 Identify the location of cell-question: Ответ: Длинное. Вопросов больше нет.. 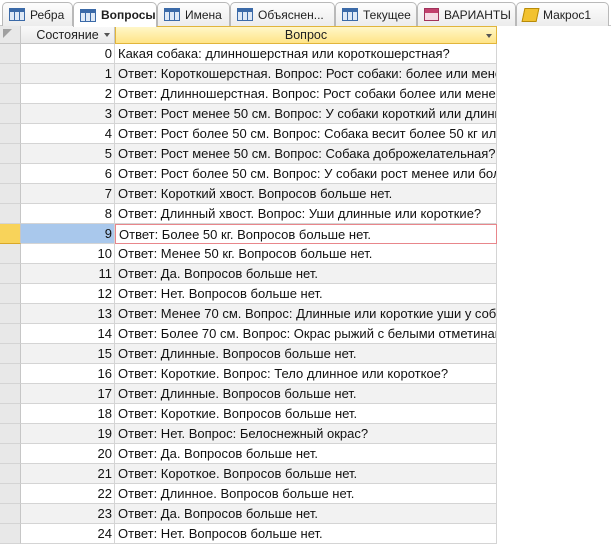
(306, 494).